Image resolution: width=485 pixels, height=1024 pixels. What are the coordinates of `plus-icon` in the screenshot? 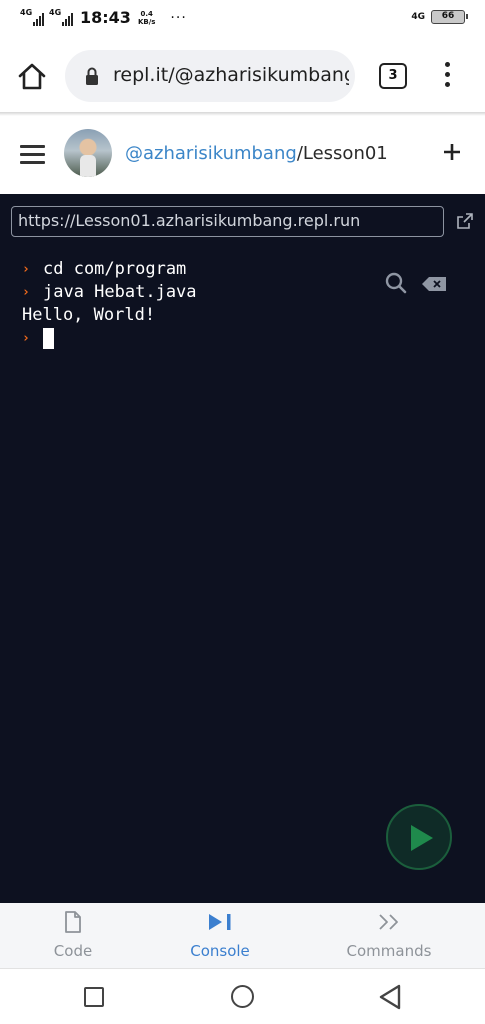 It's located at (452, 152).